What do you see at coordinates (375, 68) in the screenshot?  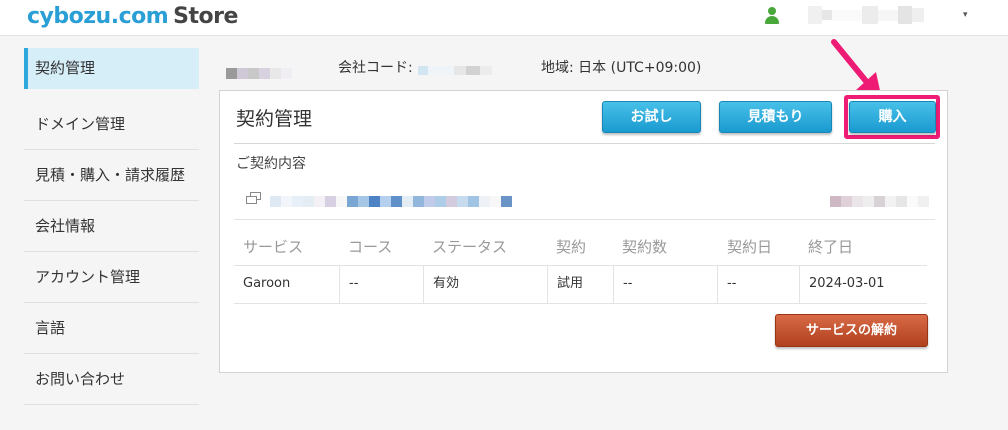 I see `company-code-label: 会社コード:` at bounding box center [375, 68].